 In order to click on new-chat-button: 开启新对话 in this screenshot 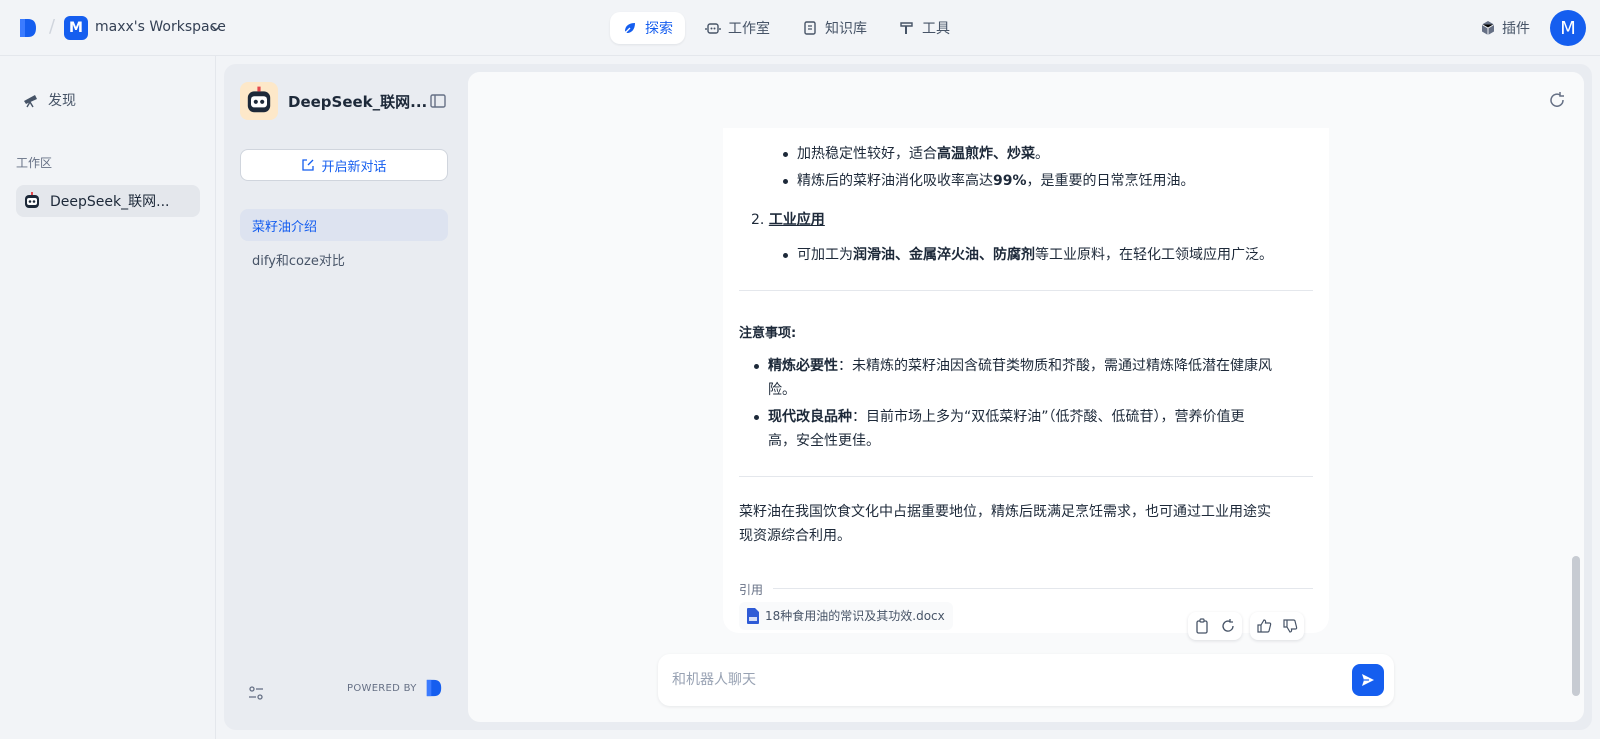, I will do `click(344, 165)`.